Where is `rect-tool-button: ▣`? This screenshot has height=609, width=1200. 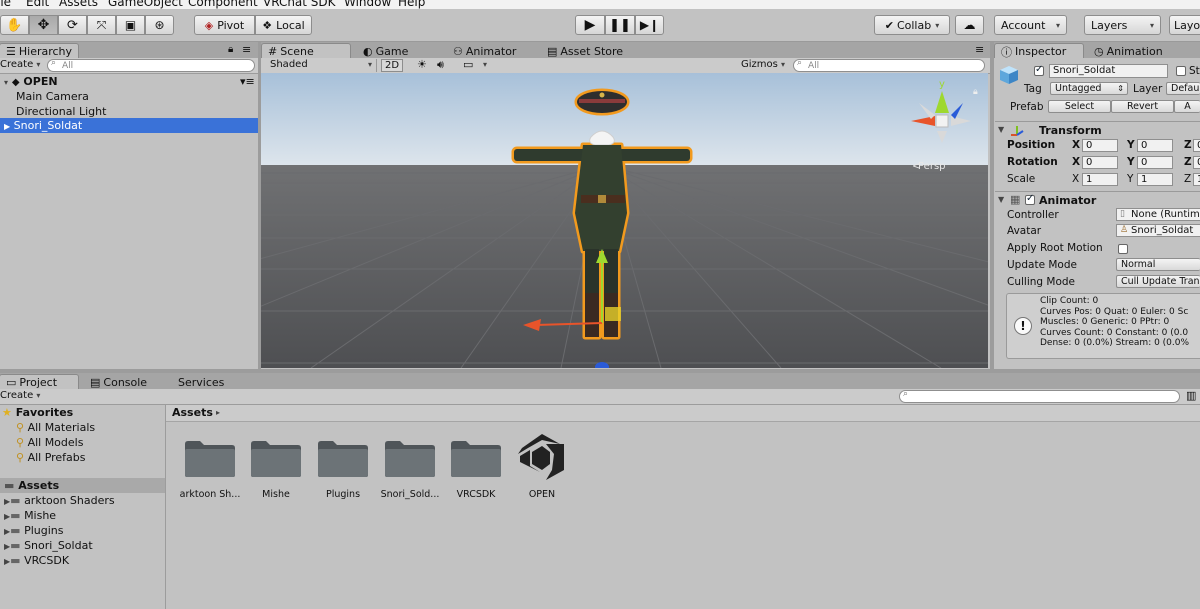
rect-tool-button: ▣ is located at coordinates (130, 25).